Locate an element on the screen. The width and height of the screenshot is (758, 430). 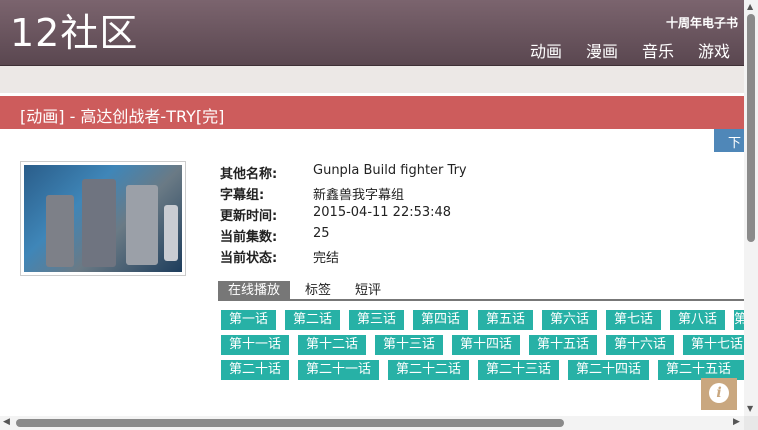
nav-music: 音乐 is located at coordinates (658, 50).